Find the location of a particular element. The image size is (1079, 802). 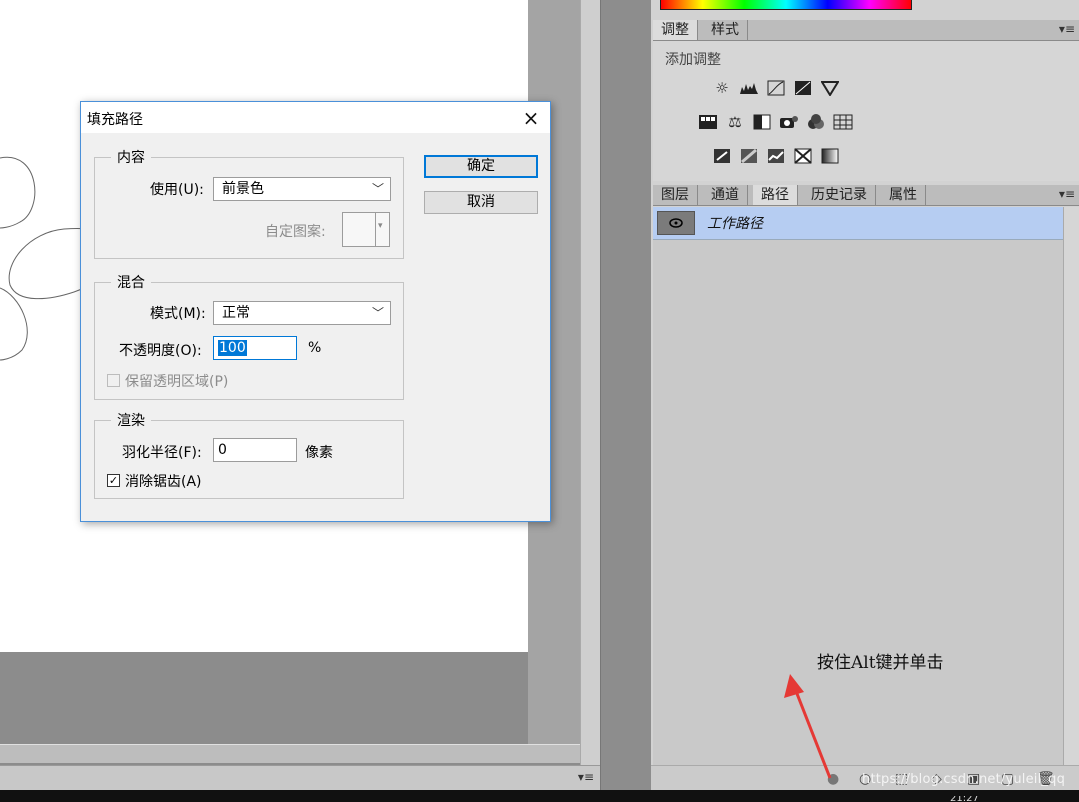

hue-saturation-icon is located at coordinates (708, 122).